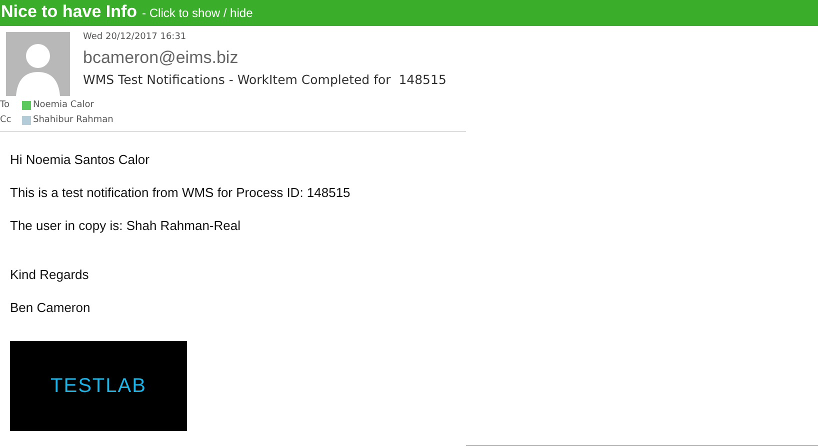  Describe the element at coordinates (38, 64) in the screenshot. I see `avatar-icon` at that location.